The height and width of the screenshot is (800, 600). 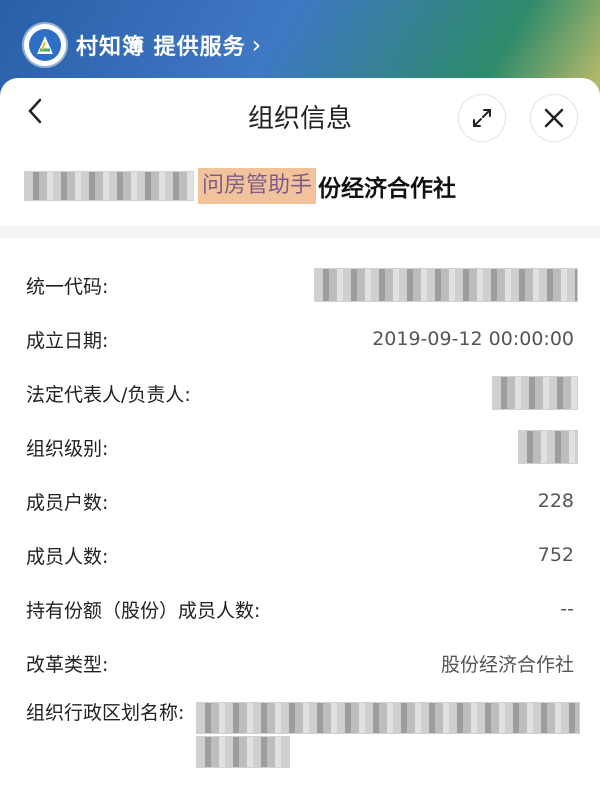 I want to click on close-icon, so click(x=554, y=118).